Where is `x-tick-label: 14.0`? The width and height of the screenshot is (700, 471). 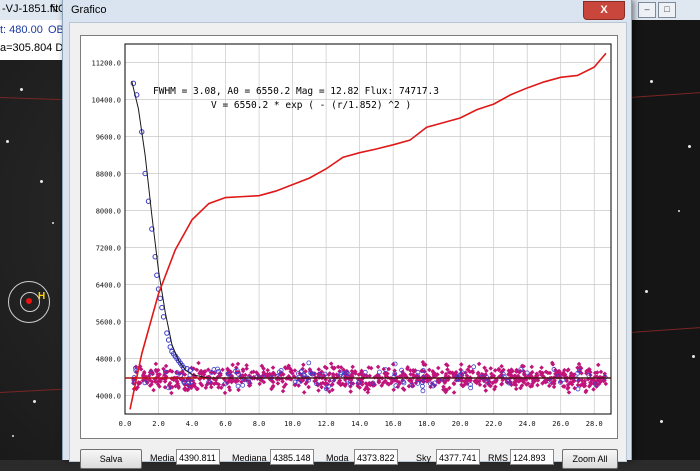
x-tick-label: 14.0 is located at coordinates (359, 424).